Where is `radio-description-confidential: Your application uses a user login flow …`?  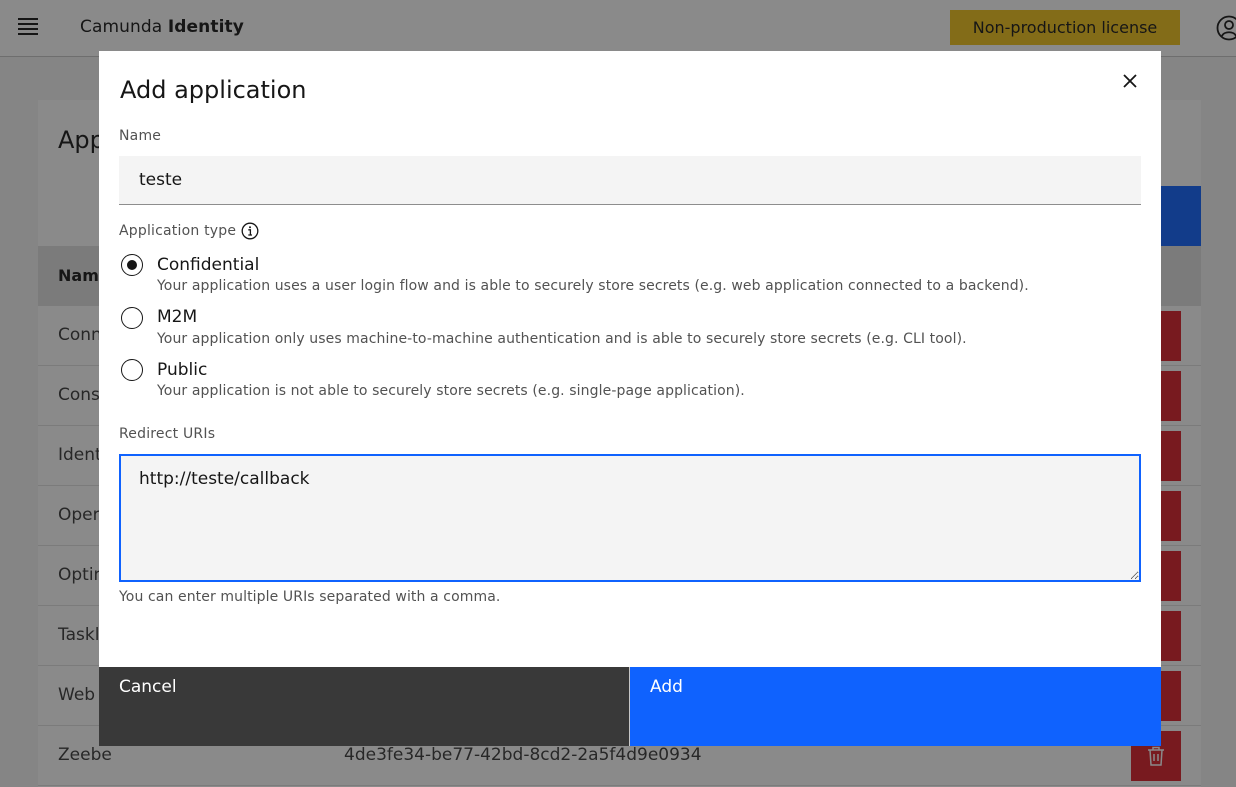 radio-description-confidential: Your application uses a user login flow … is located at coordinates (593, 286).